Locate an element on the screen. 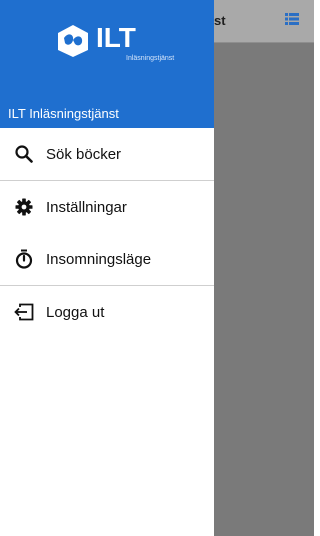  drawer-title: ILT Inläsningstjänst is located at coordinates (63, 113).